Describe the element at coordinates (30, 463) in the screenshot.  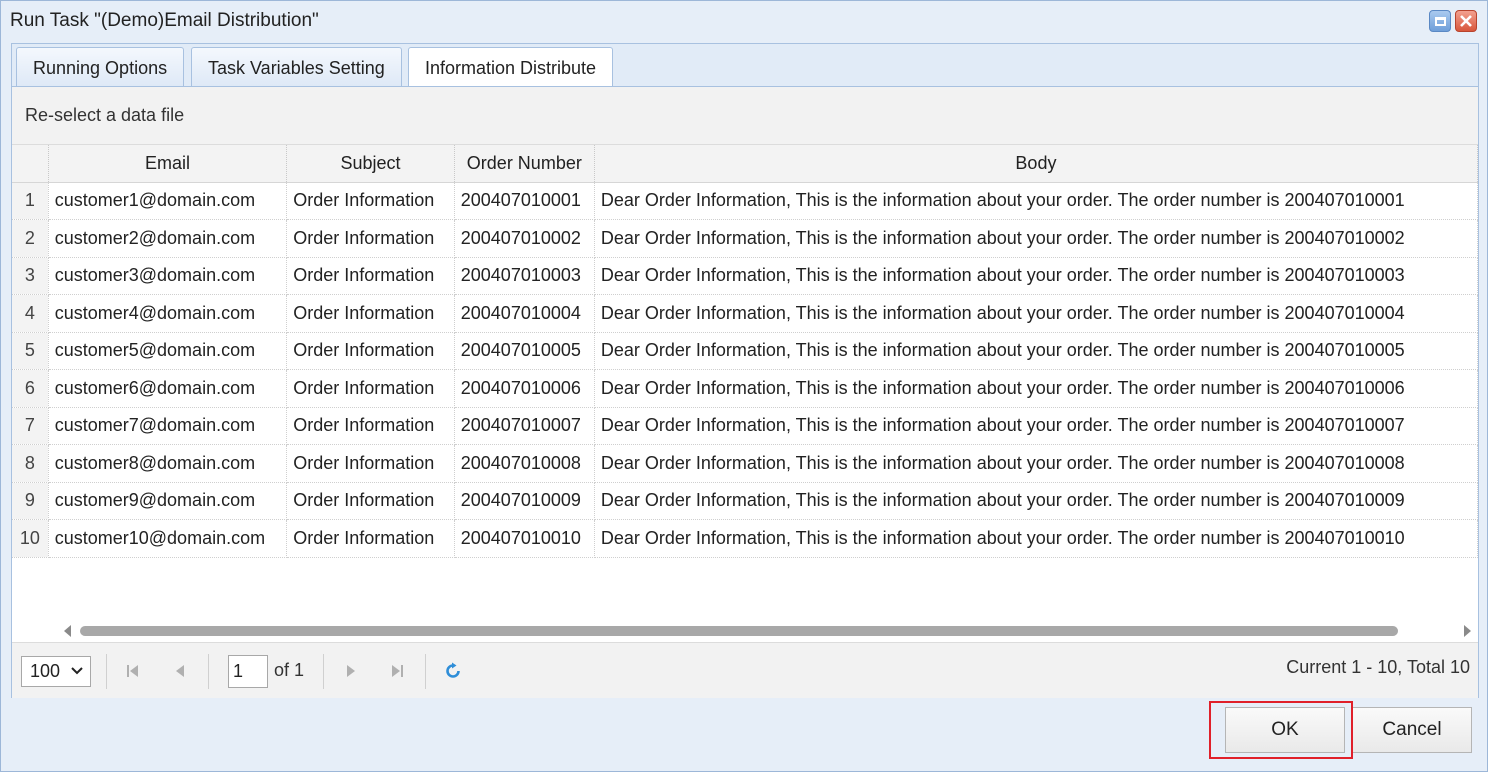
I see `row-number-cell: 8` at that location.